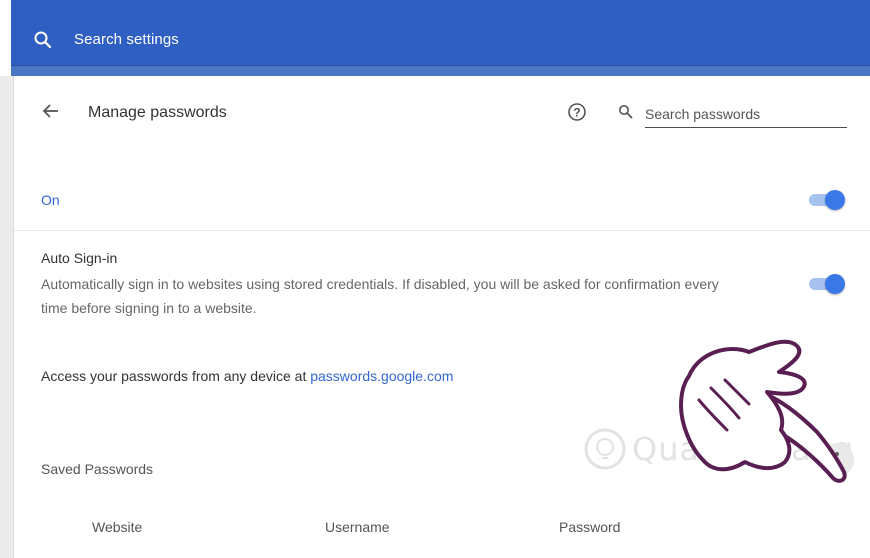 Image resolution: width=870 pixels, height=558 pixels. Describe the element at coordinates (716, 449) in the screenshot. I see `watermark: Quantrimang` at that location.